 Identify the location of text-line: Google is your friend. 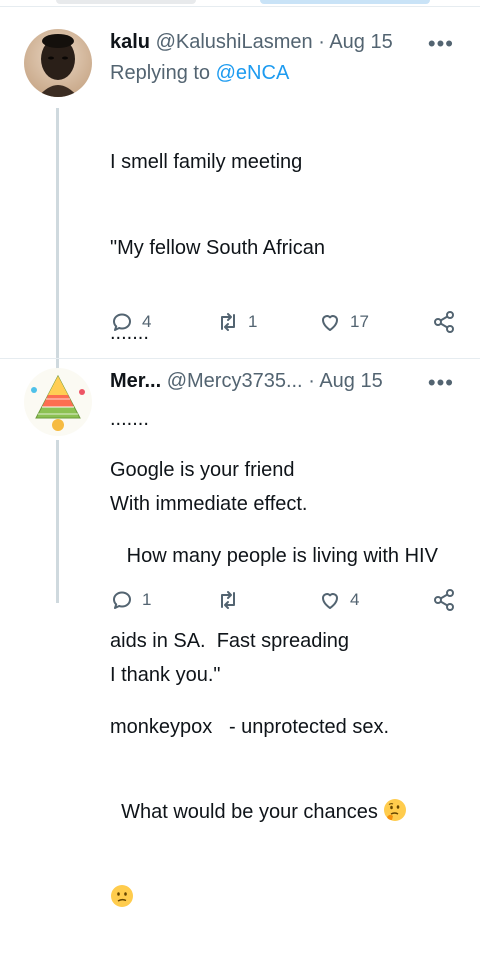
(202, 470).